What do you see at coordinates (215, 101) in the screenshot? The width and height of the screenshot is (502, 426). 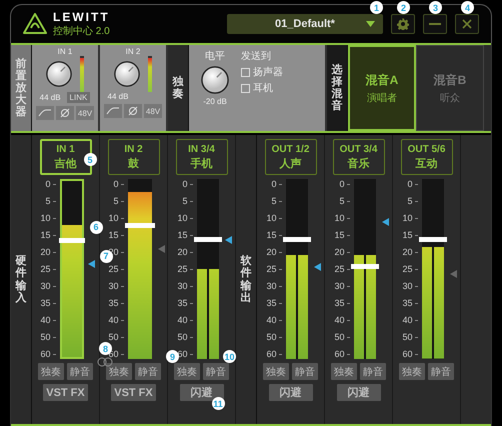 I see `knob-value: -20 dB` at bounding box center [215, 101].